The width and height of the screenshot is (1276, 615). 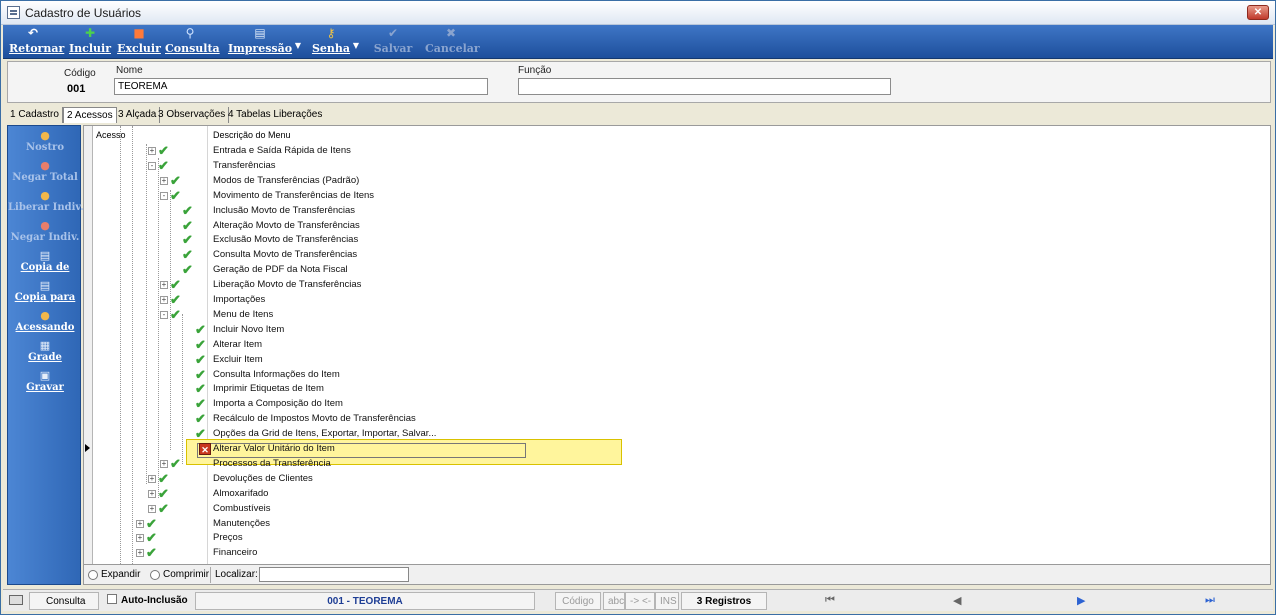 I want to click on liberar-indiv-button: ● Liberar Indiv., so click(x=46, y=203).